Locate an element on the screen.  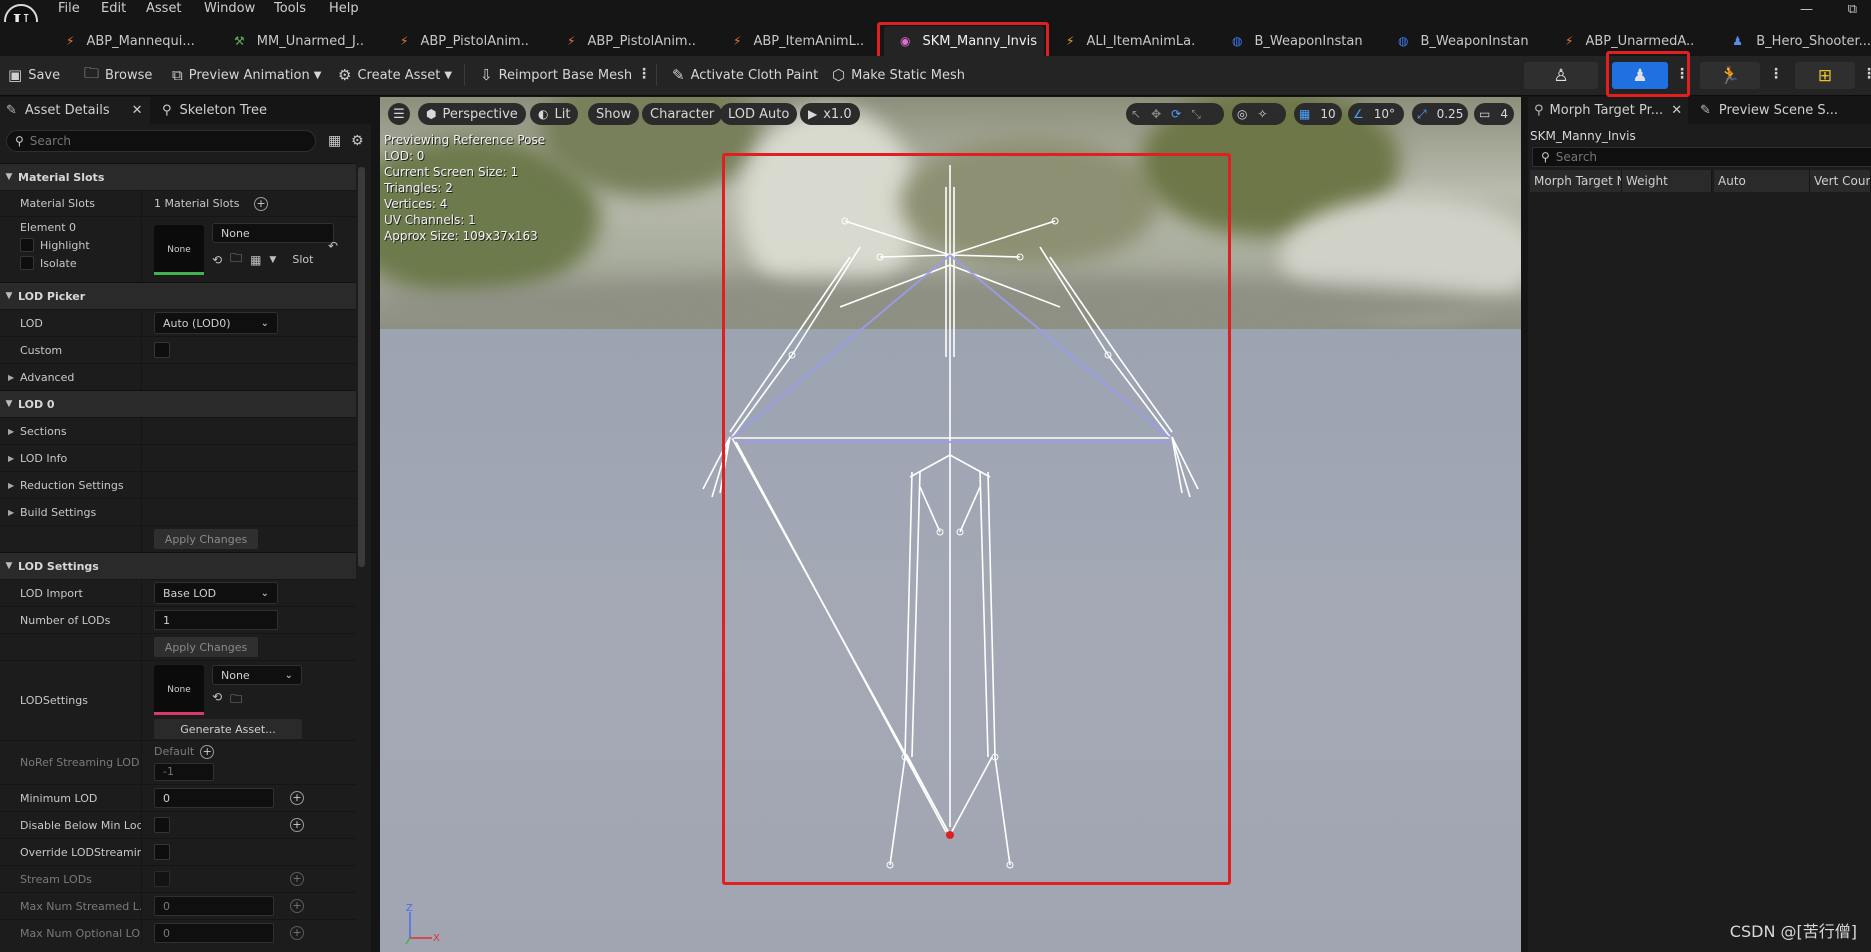
column-auto: Auto is located at coordinates (1762, 181).